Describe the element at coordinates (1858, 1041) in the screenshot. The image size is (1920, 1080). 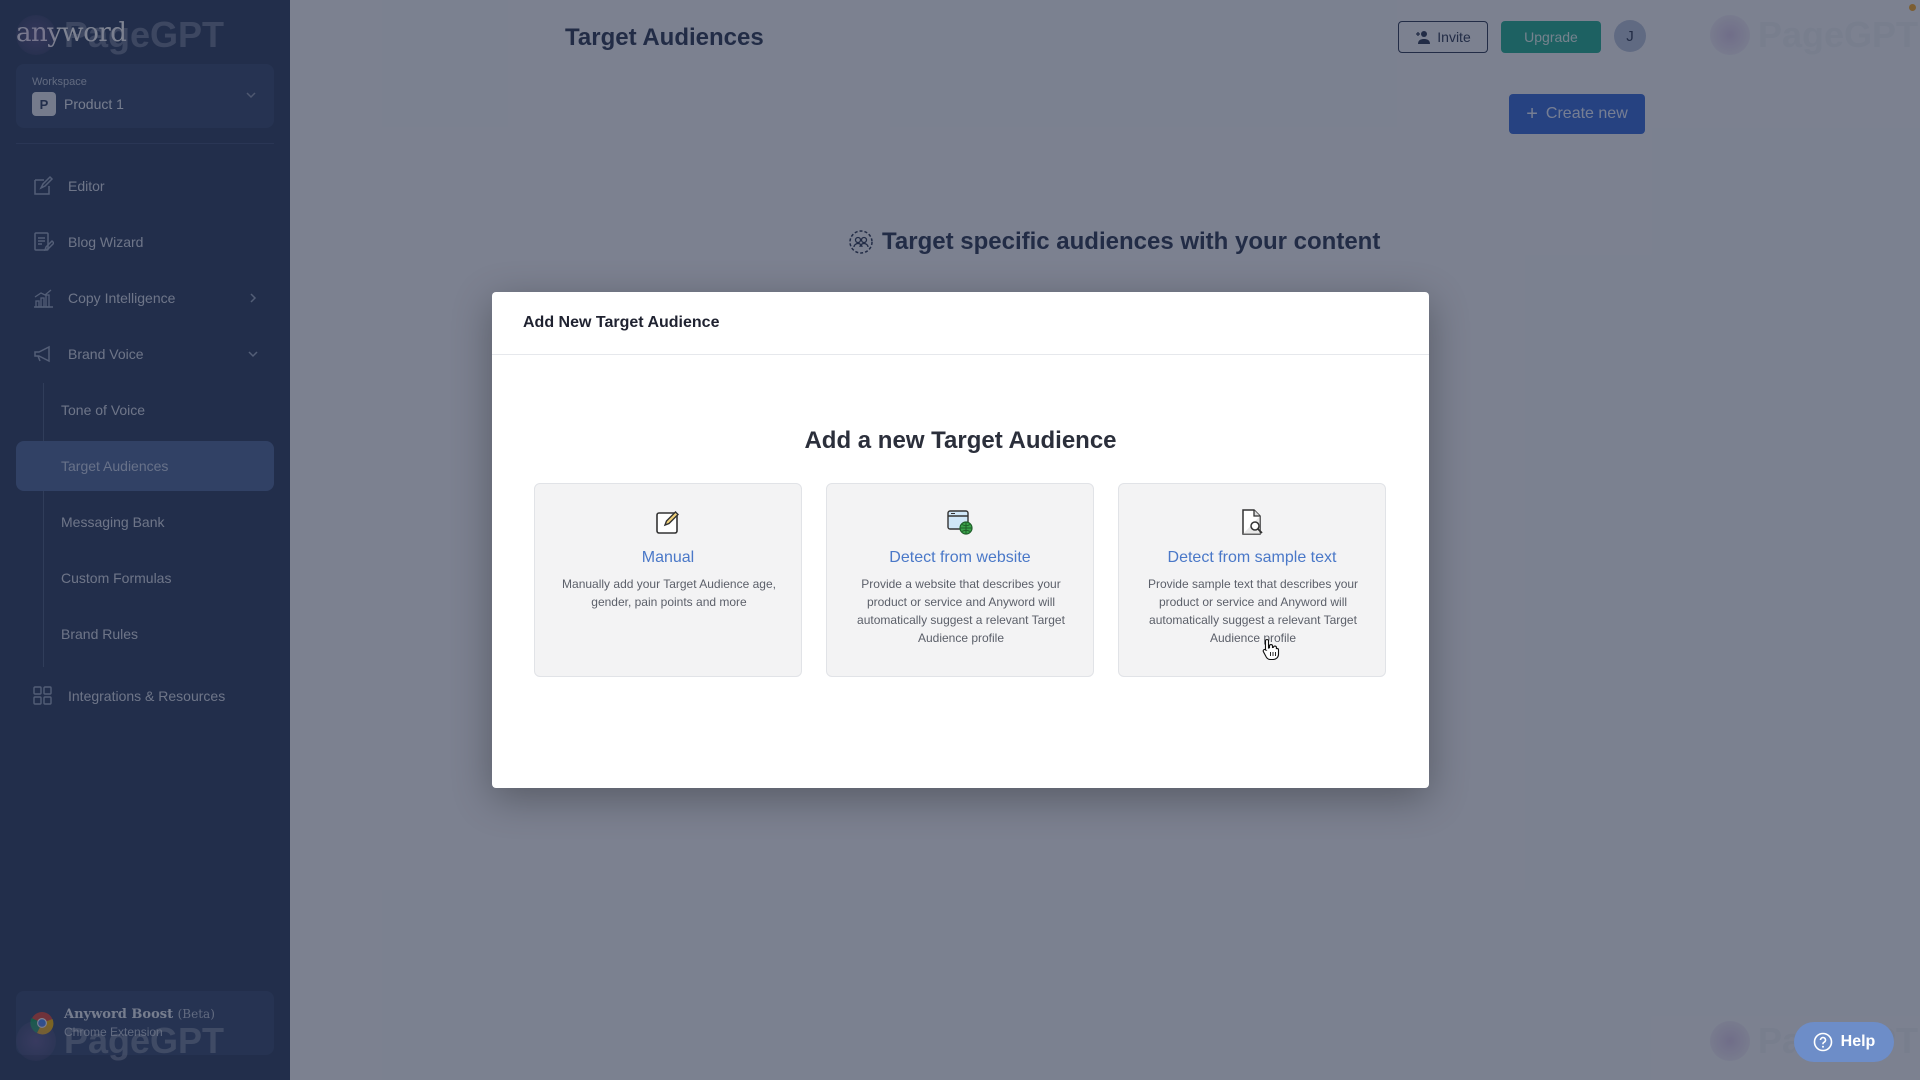
I see `help-label: Help` at that location.